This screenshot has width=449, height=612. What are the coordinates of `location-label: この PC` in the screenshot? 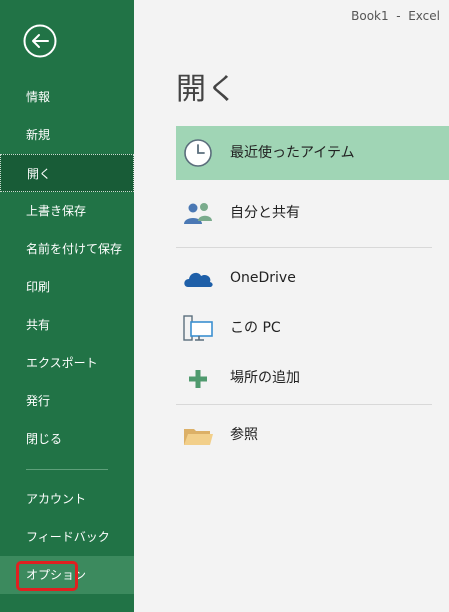 It's located at (255, 328).